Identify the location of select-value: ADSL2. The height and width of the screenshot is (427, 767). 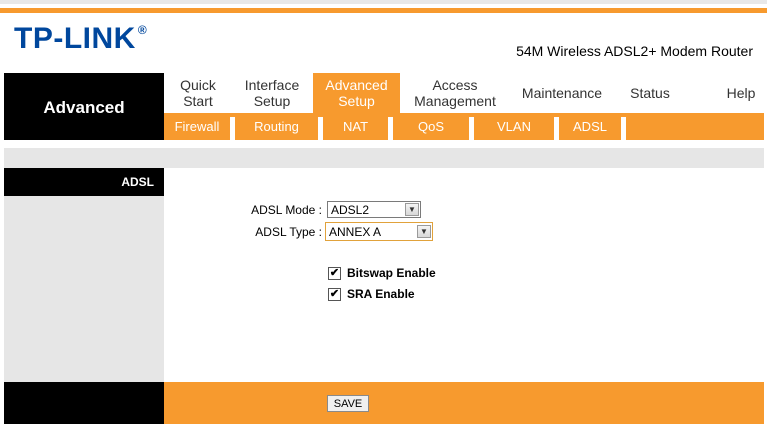
(350, 209).